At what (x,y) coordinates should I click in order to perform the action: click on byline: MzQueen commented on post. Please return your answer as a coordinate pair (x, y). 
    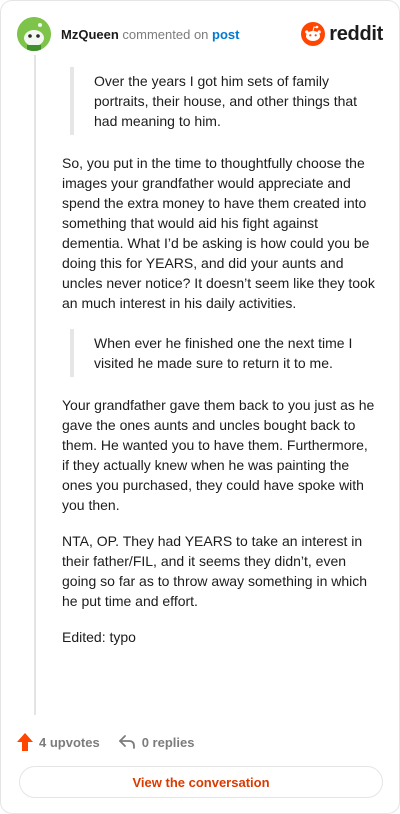
    Looking at the image, I should click on (150, 35).